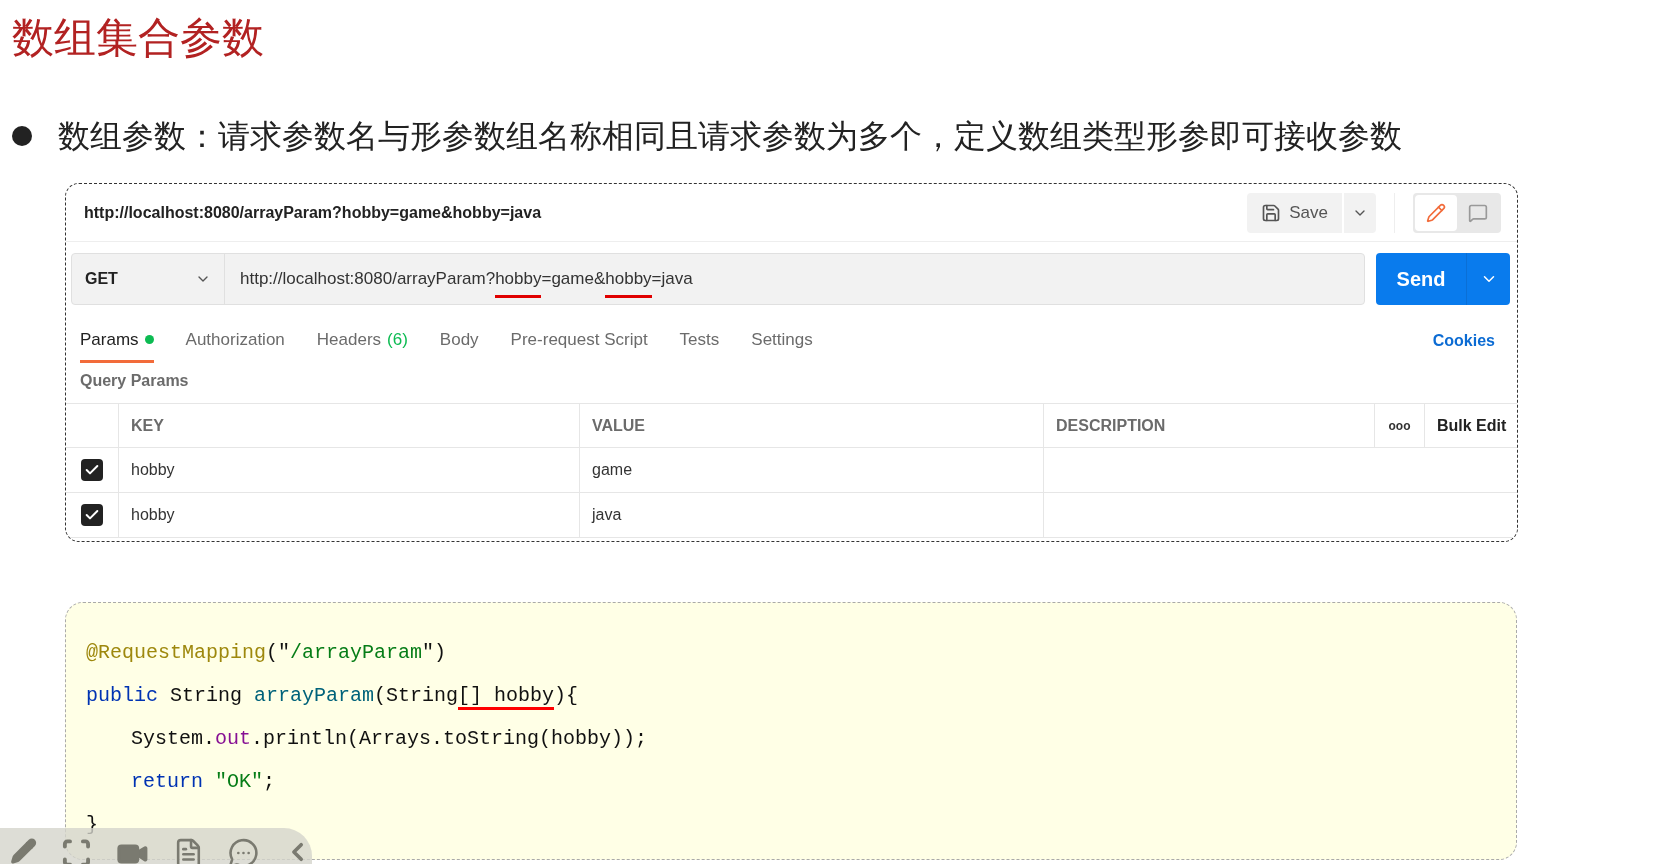 This screenshot has width=1680, height=864. Describe the element at coordinates (1209, 425) in the screenshot. I see `column-header: DESCRIPTION` at that location.